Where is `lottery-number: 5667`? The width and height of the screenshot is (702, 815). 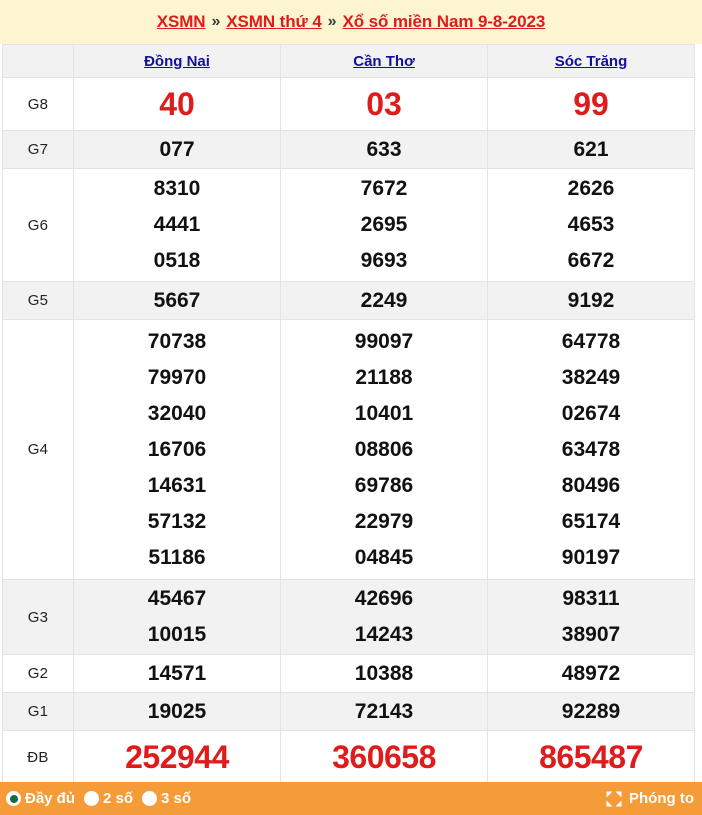
lottery-number: 5667 is located at coordinates (177, 300).